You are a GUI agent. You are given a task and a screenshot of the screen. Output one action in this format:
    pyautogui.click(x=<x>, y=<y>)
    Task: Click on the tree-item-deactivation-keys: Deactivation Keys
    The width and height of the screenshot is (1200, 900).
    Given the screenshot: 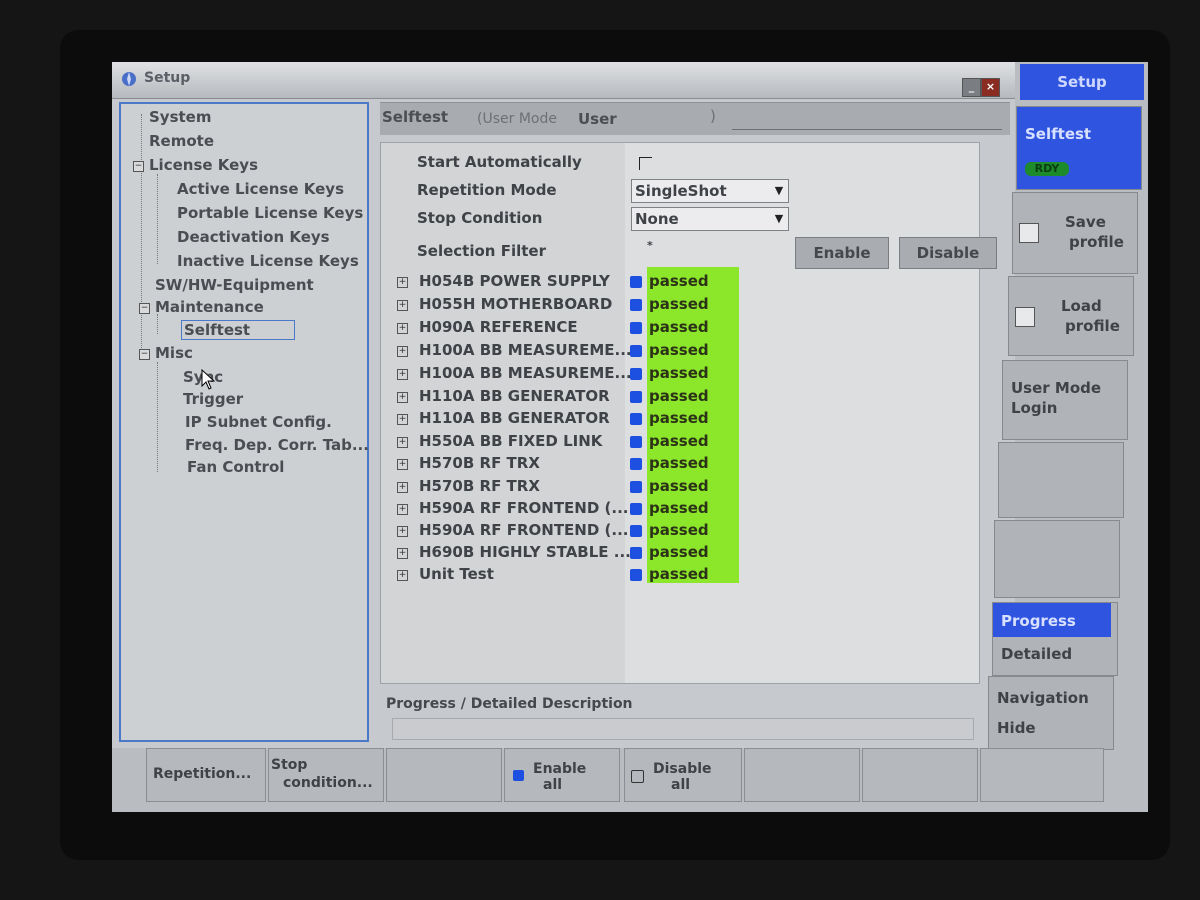 What is the action you would take?
    pyautogui.click(x=253, y=237)
    